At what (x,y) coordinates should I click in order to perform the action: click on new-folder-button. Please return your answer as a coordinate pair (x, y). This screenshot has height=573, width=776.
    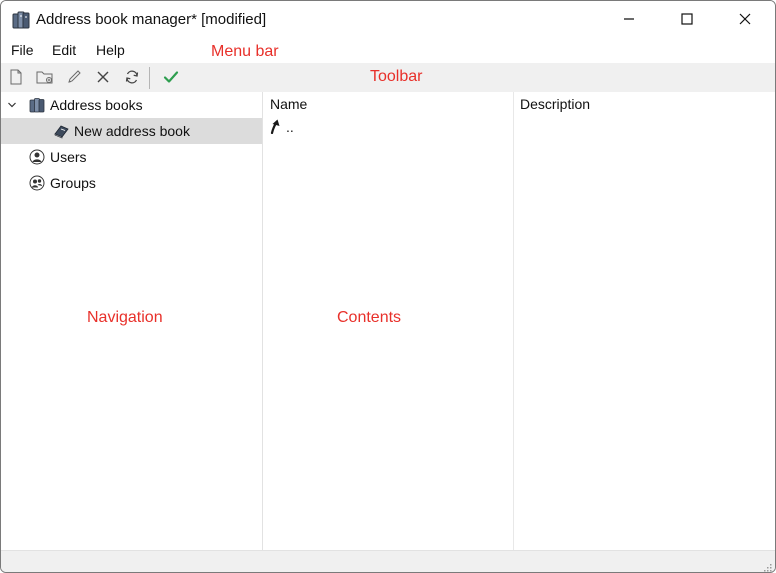
    Looking at the image, I should click on (45, 78).